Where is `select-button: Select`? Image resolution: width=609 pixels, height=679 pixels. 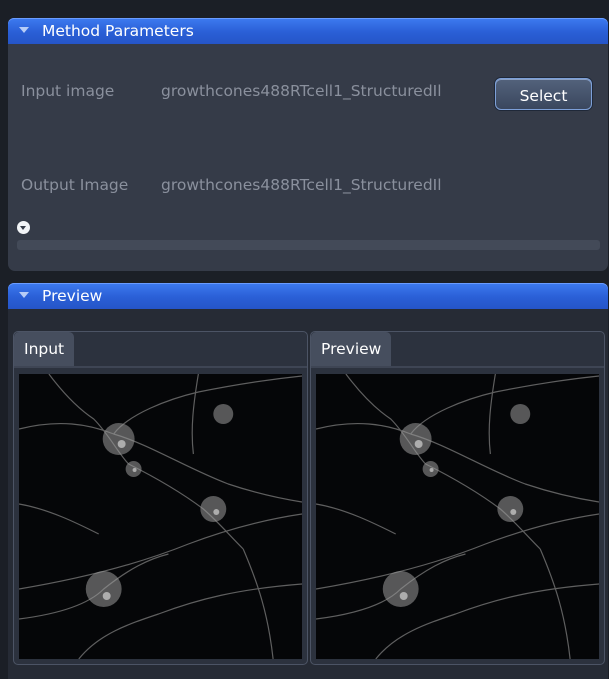
select-button: Select is located at coordinates (543, 94).